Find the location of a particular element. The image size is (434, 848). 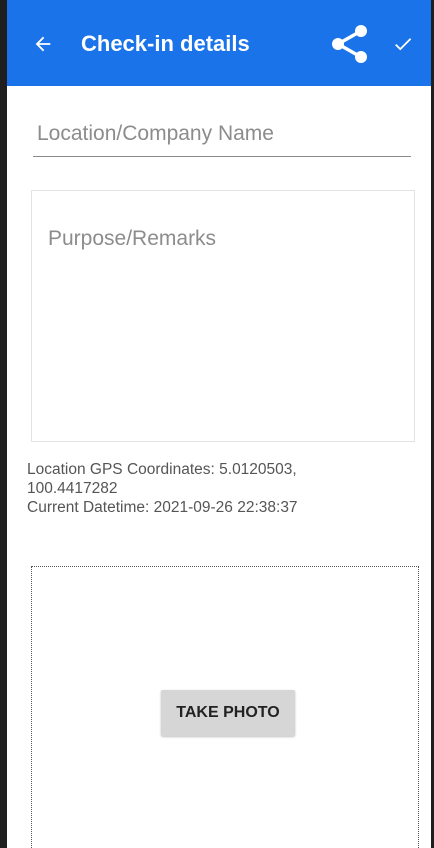

remarks-placeholder: Purpose/Remarks is located at coordinates (132, 238).